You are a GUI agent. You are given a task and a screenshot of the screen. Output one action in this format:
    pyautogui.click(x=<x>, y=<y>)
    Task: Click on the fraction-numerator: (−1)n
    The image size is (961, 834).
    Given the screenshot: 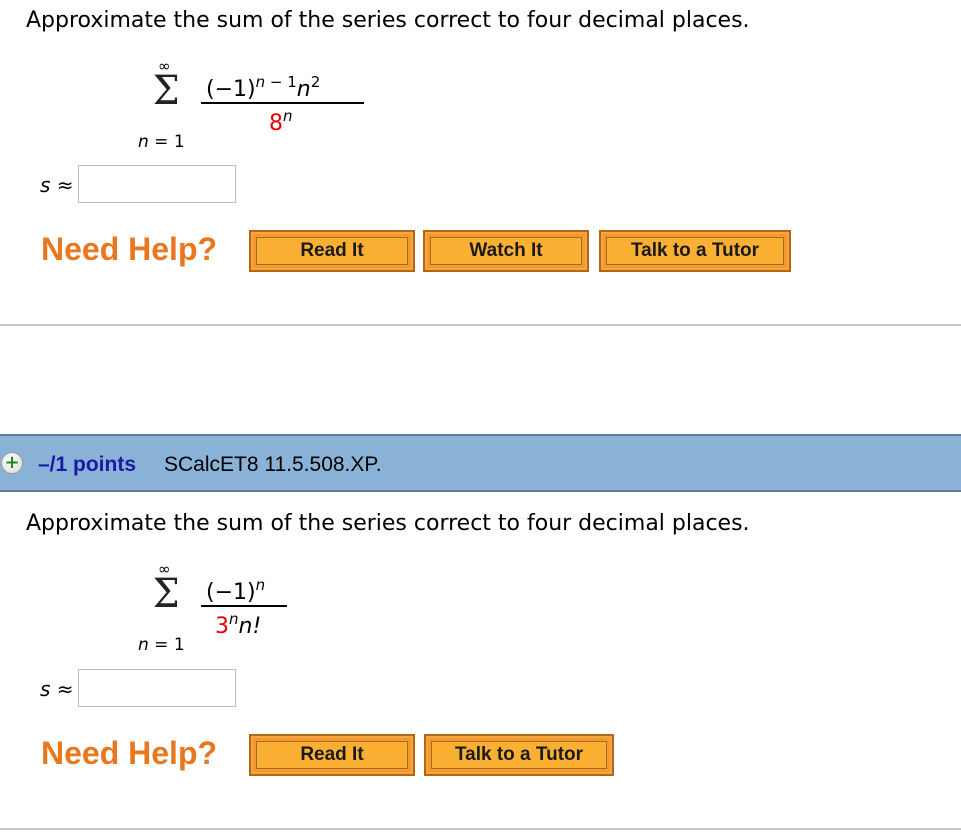 What is the action you would take?
    pyautogui.click(x=236, y=591)
    